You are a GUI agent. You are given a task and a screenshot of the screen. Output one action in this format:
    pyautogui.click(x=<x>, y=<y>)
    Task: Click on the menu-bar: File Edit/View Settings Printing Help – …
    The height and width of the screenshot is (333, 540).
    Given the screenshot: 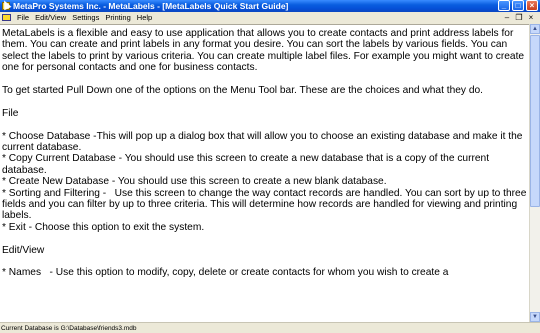 What is the action you would take?
    pyautogui.click(x=270, y=18)
    